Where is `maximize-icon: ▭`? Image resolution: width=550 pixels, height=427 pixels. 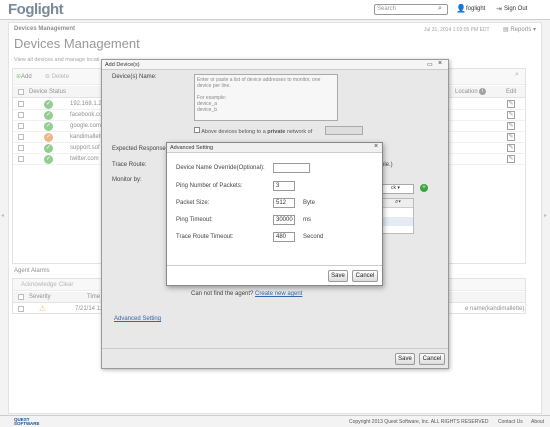 maximize-icon: ▭ is located at coordinates (430, 64).